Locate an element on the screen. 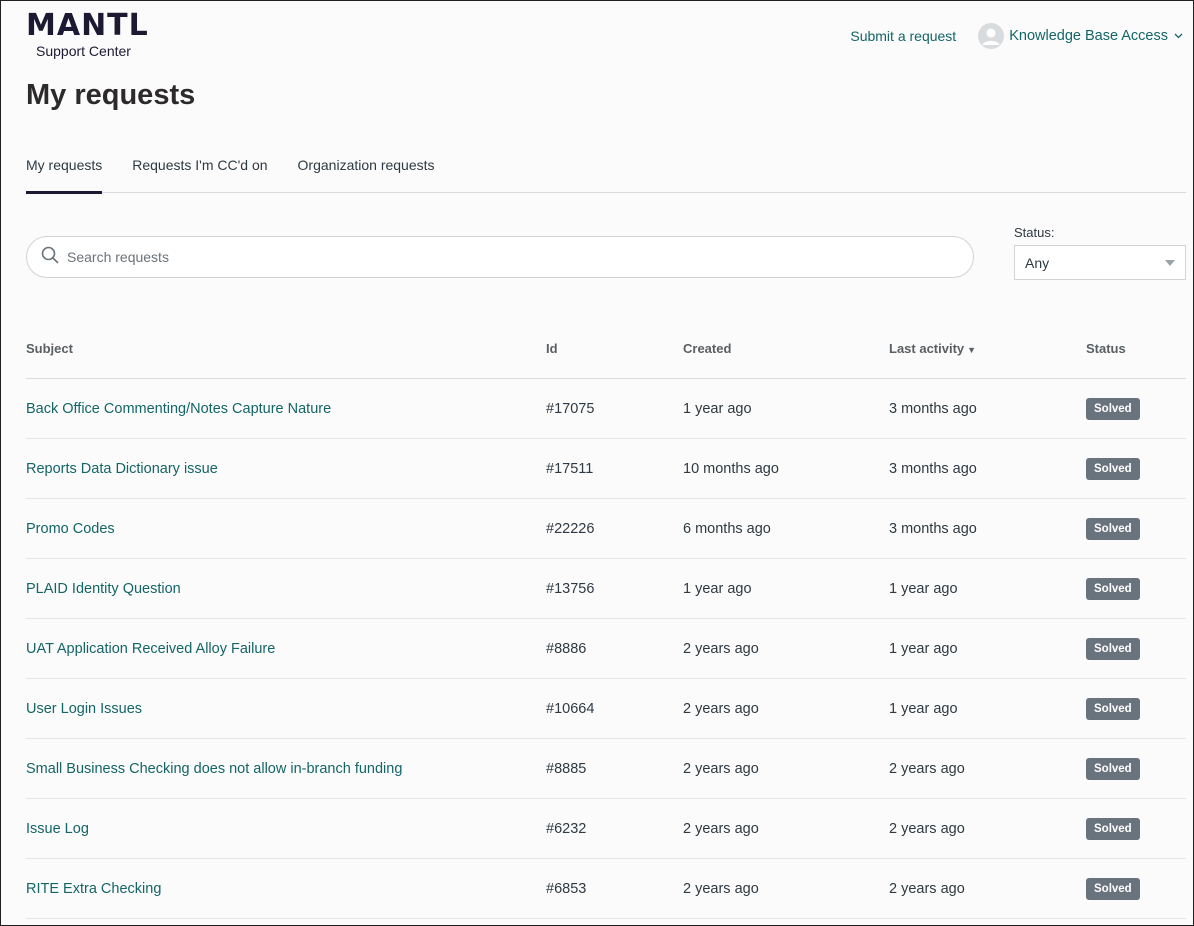 This screenshot has width=1194, height=926. mantl-logo: MANTL Support Center is located at coordinates (87, 34).